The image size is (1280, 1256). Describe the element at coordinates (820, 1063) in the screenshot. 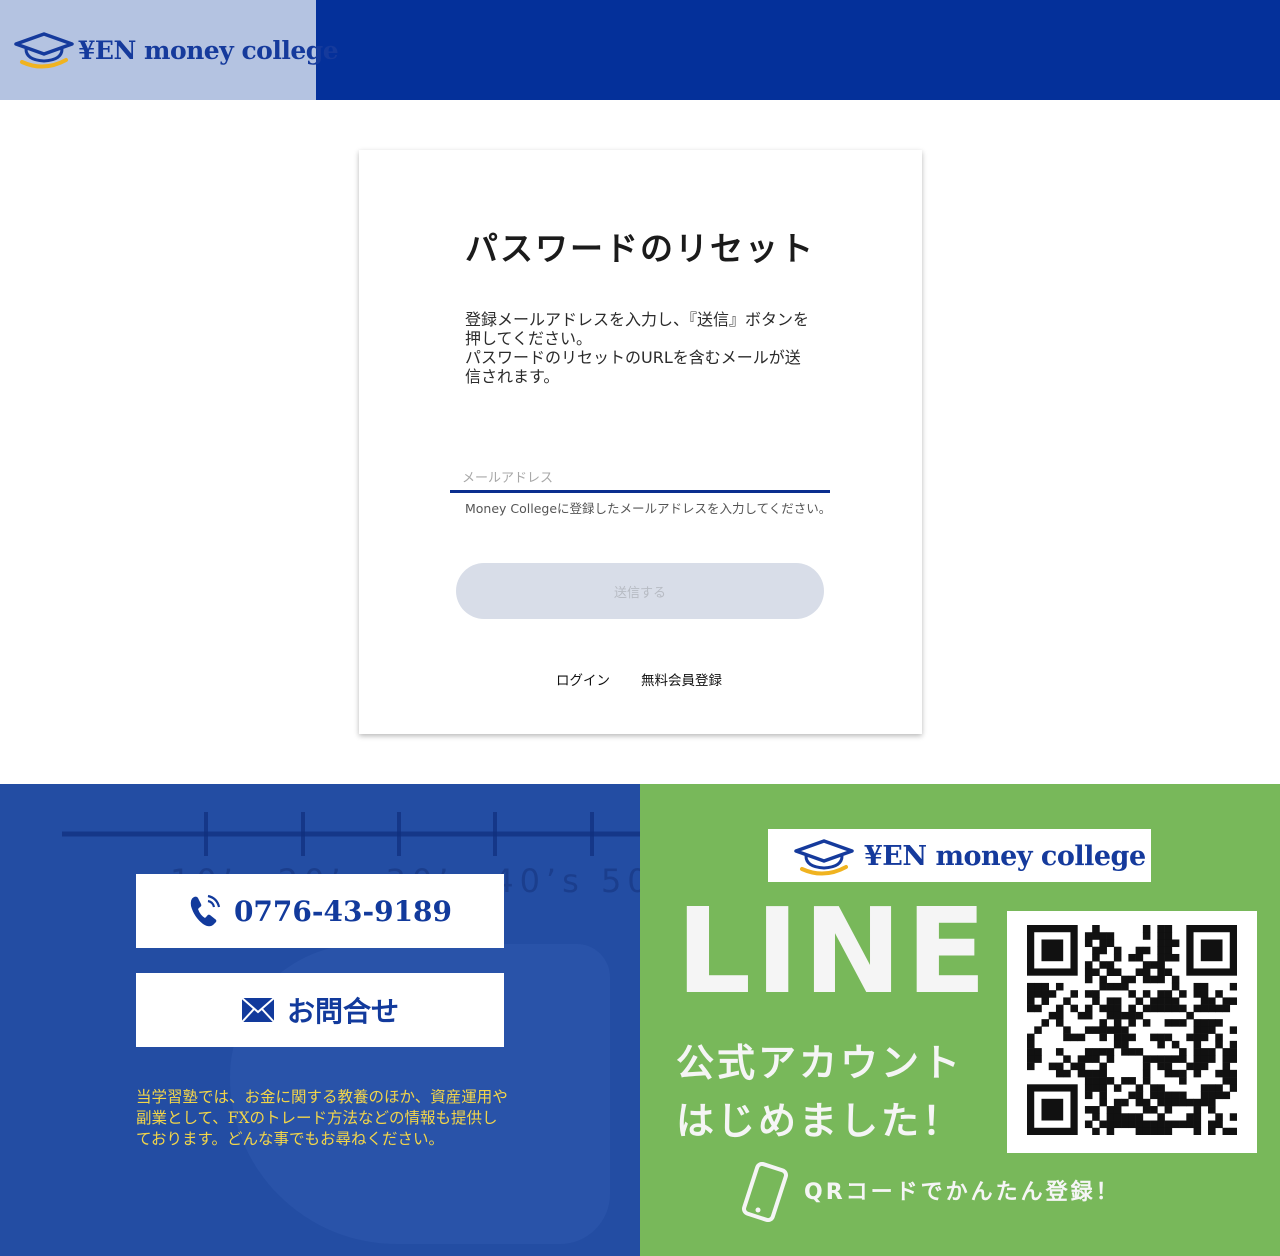

I see `line-subheading-line: 公式アカウント` at that location.